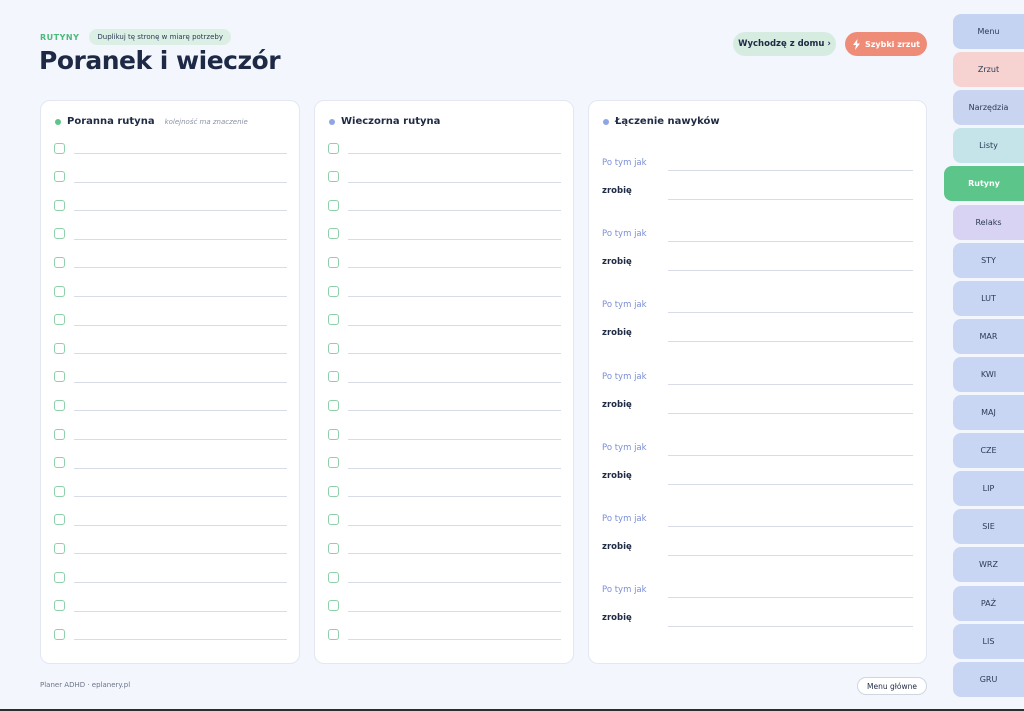  What do you see at coordinates (886, 44) in the screenshot?
I see `quick-dump-button: Szybki zrzut` at bounding box center [886, 44].